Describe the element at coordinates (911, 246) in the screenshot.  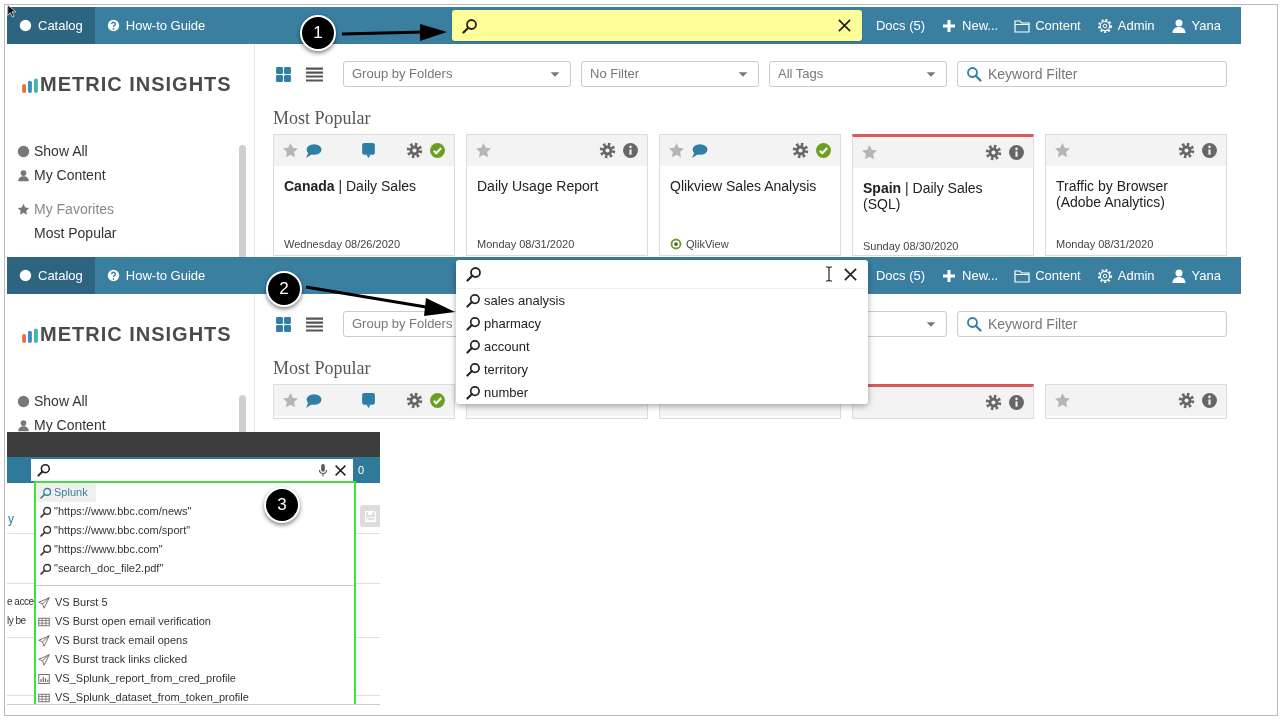
I see `card-date: Sunday 08/30/2020` at that location.